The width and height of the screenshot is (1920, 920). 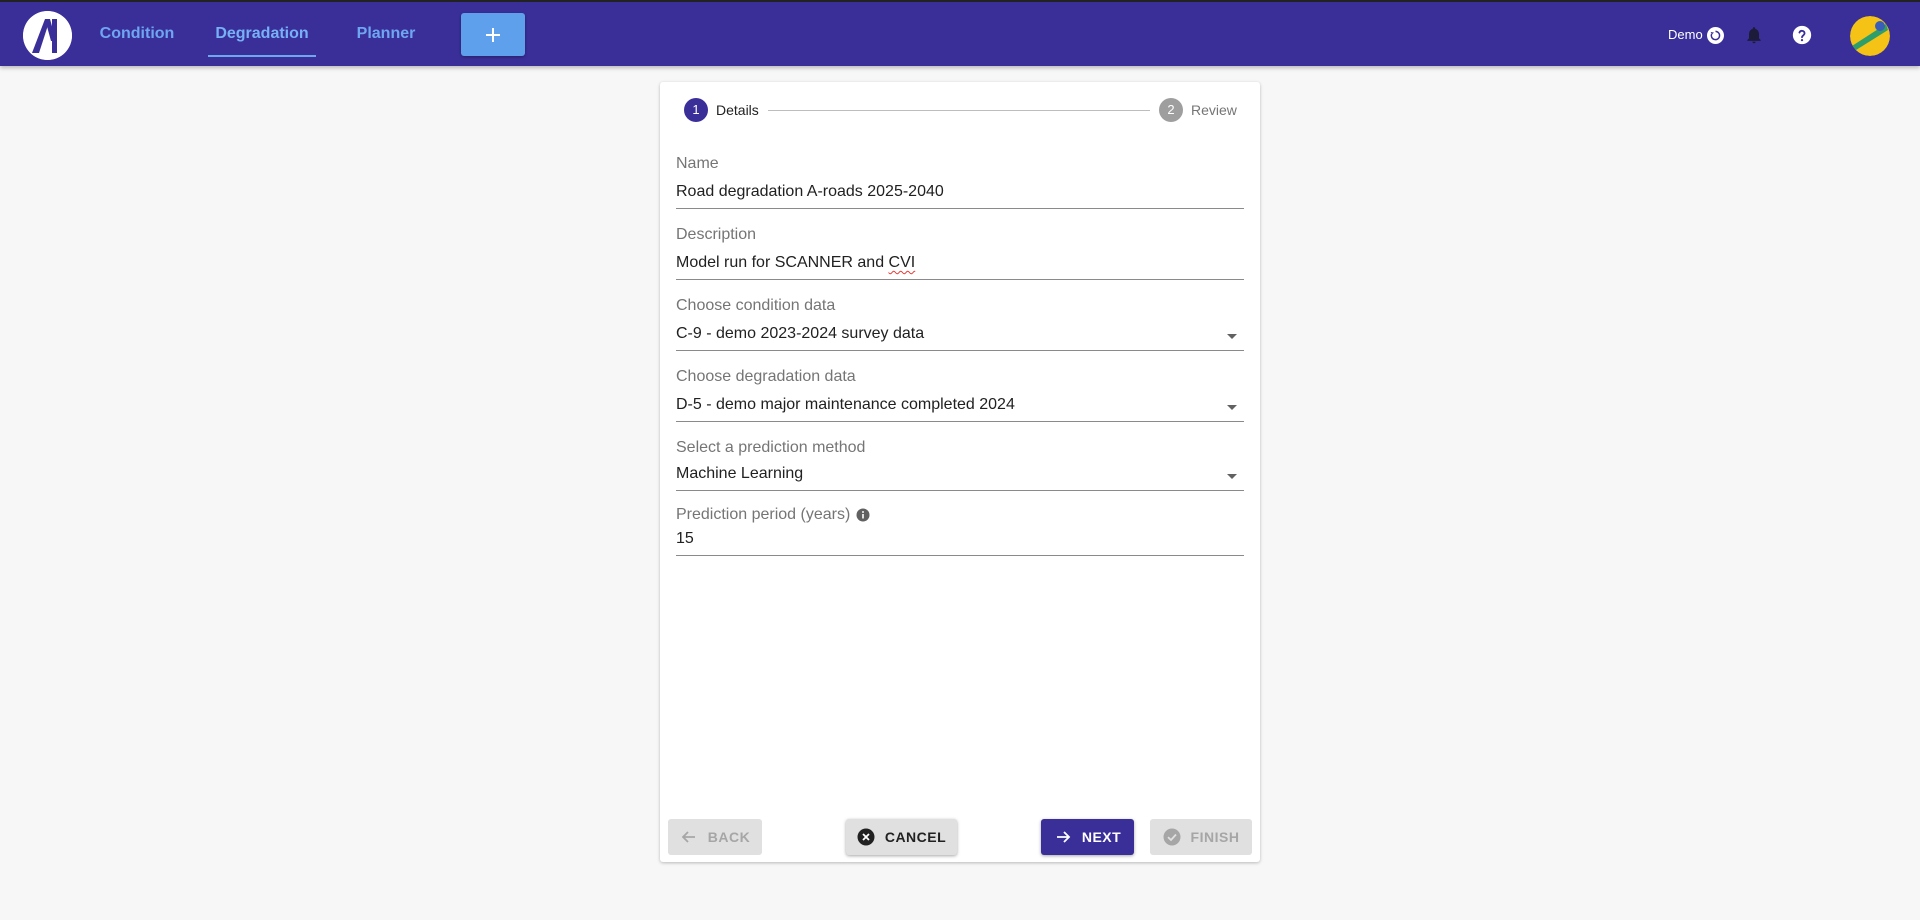 I want to click on cancel-button: CANCEL, so click(x=901, y=837).